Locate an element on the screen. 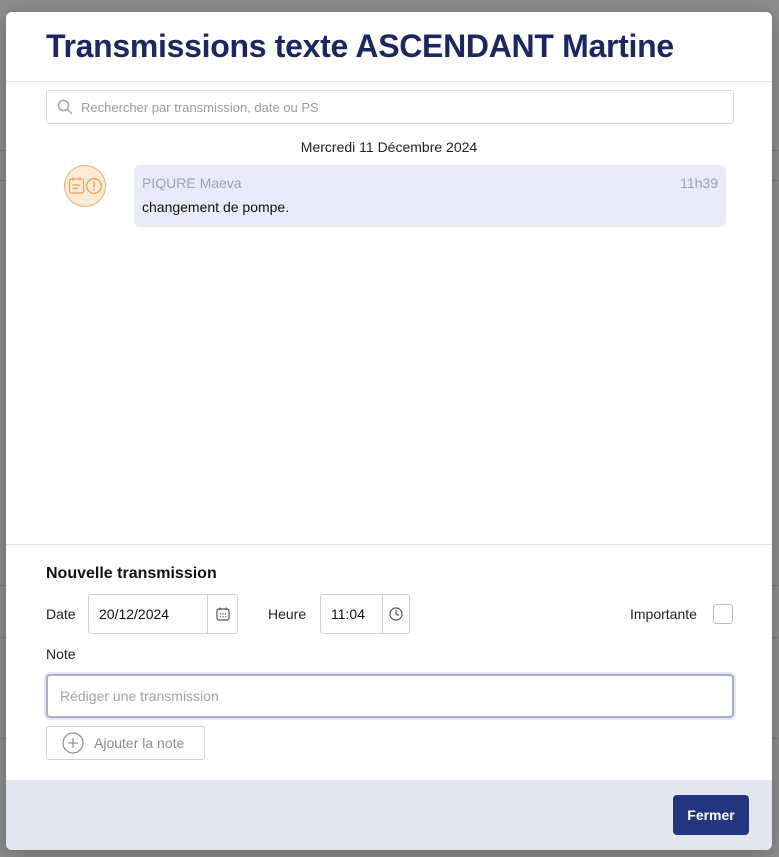 The image size is (779, 857). search-box is located at coordinates (390, 107).